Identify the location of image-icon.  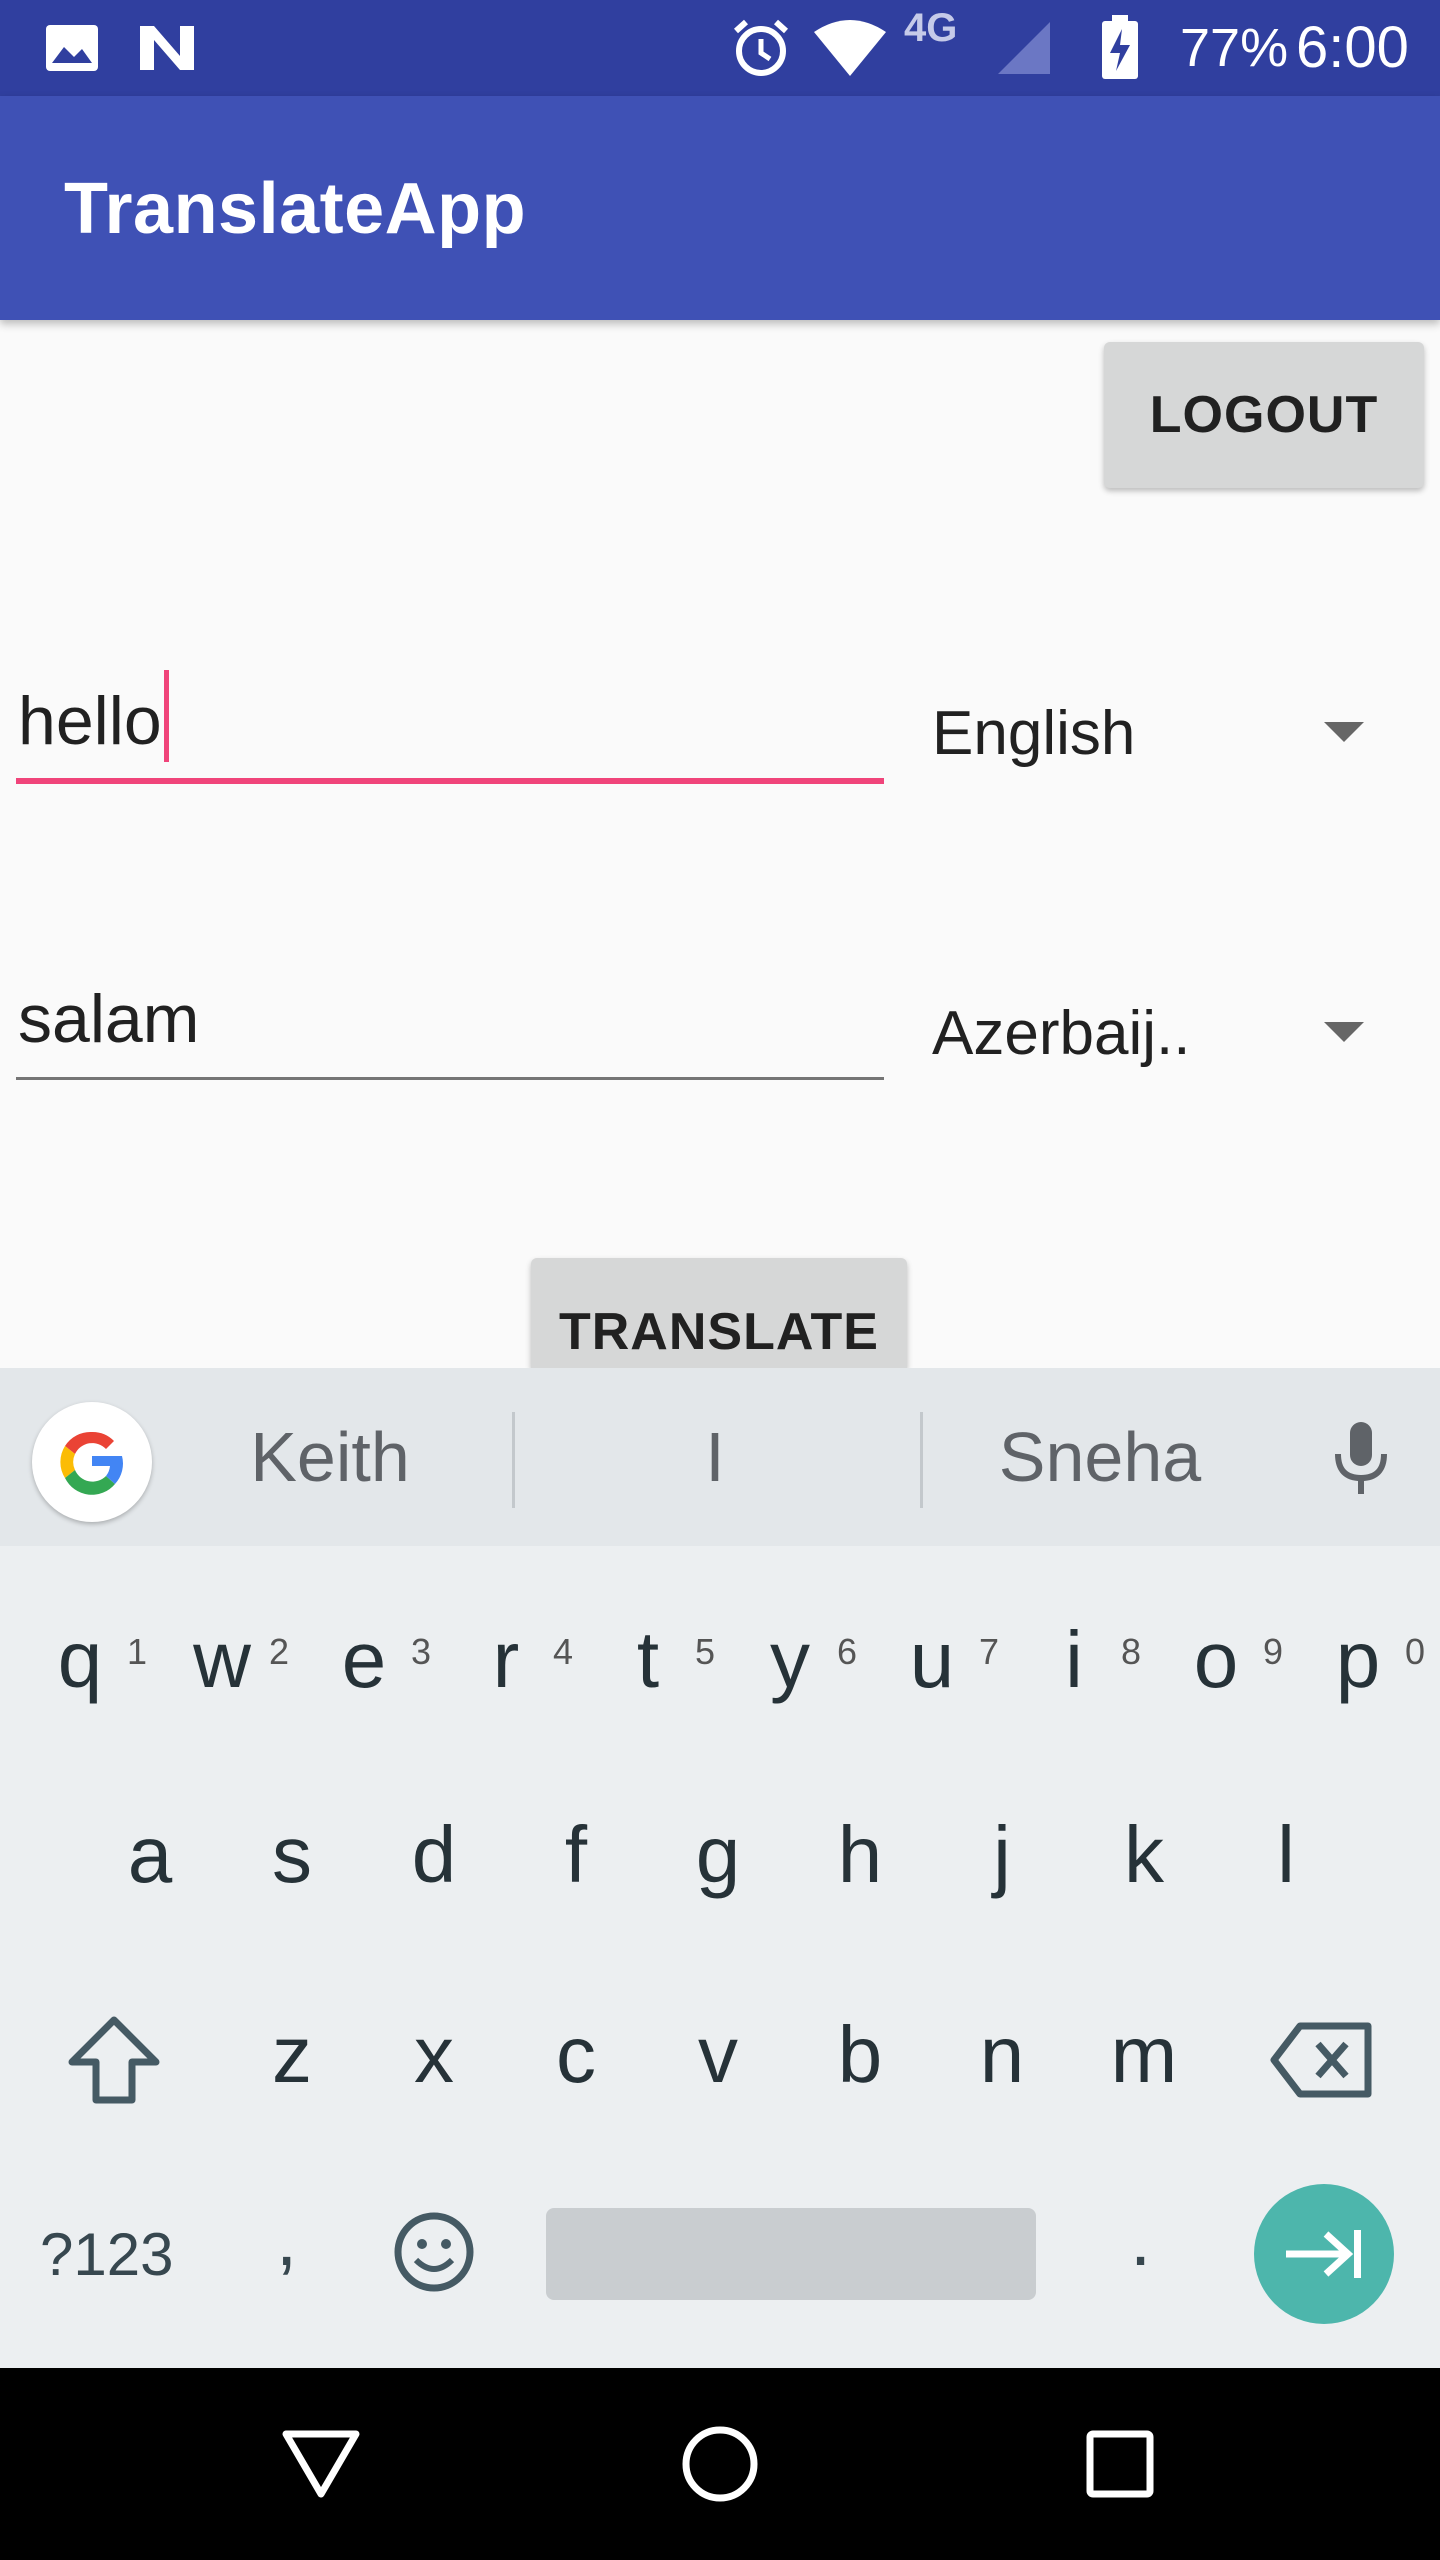
(72, 48).